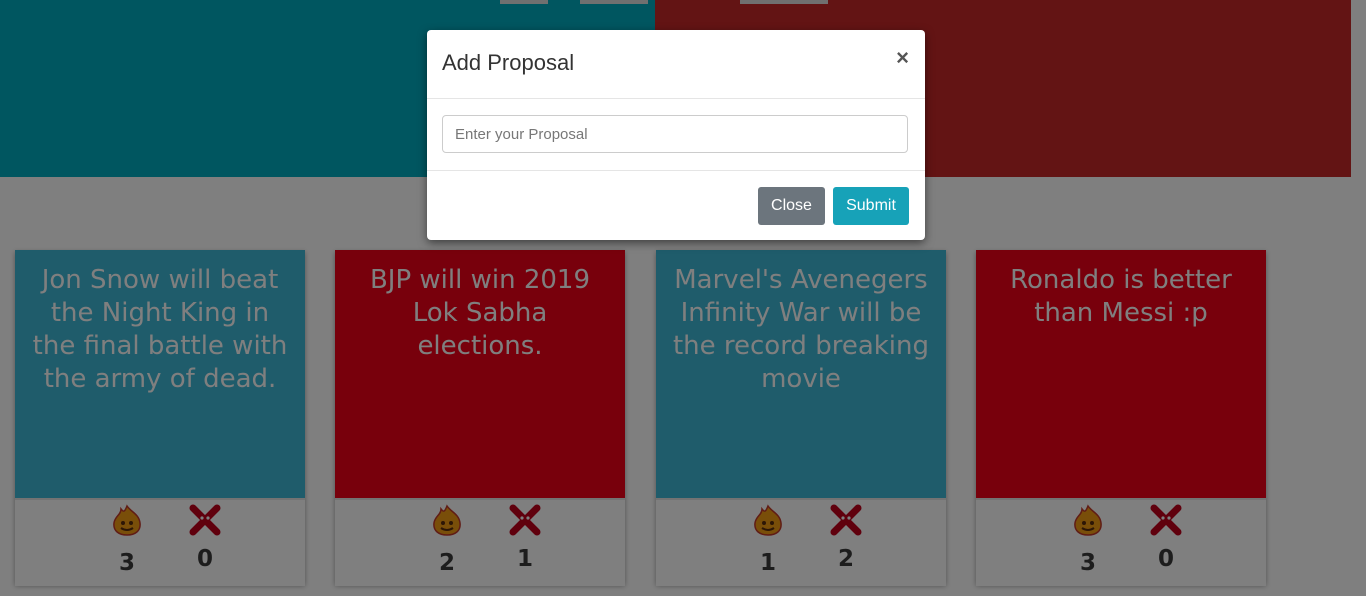 This screenshot has height=596, width=1366. What do you see at coordinates (676, 206) in the screenshot?
I see `modal-footer: Close Submit` at bounding box center [676, 206].